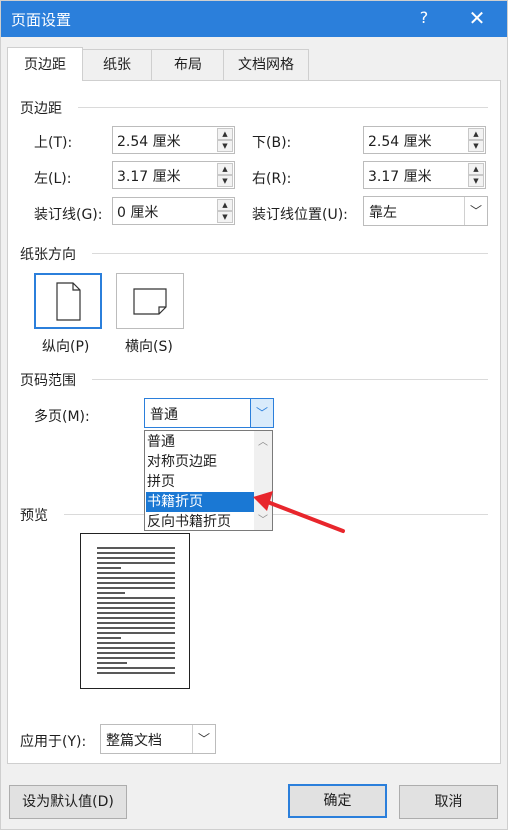 Image resolution: width=508 pixels, height=830 pixels. I want to click on scroll-up-icon: ︿, so click(263, 440).